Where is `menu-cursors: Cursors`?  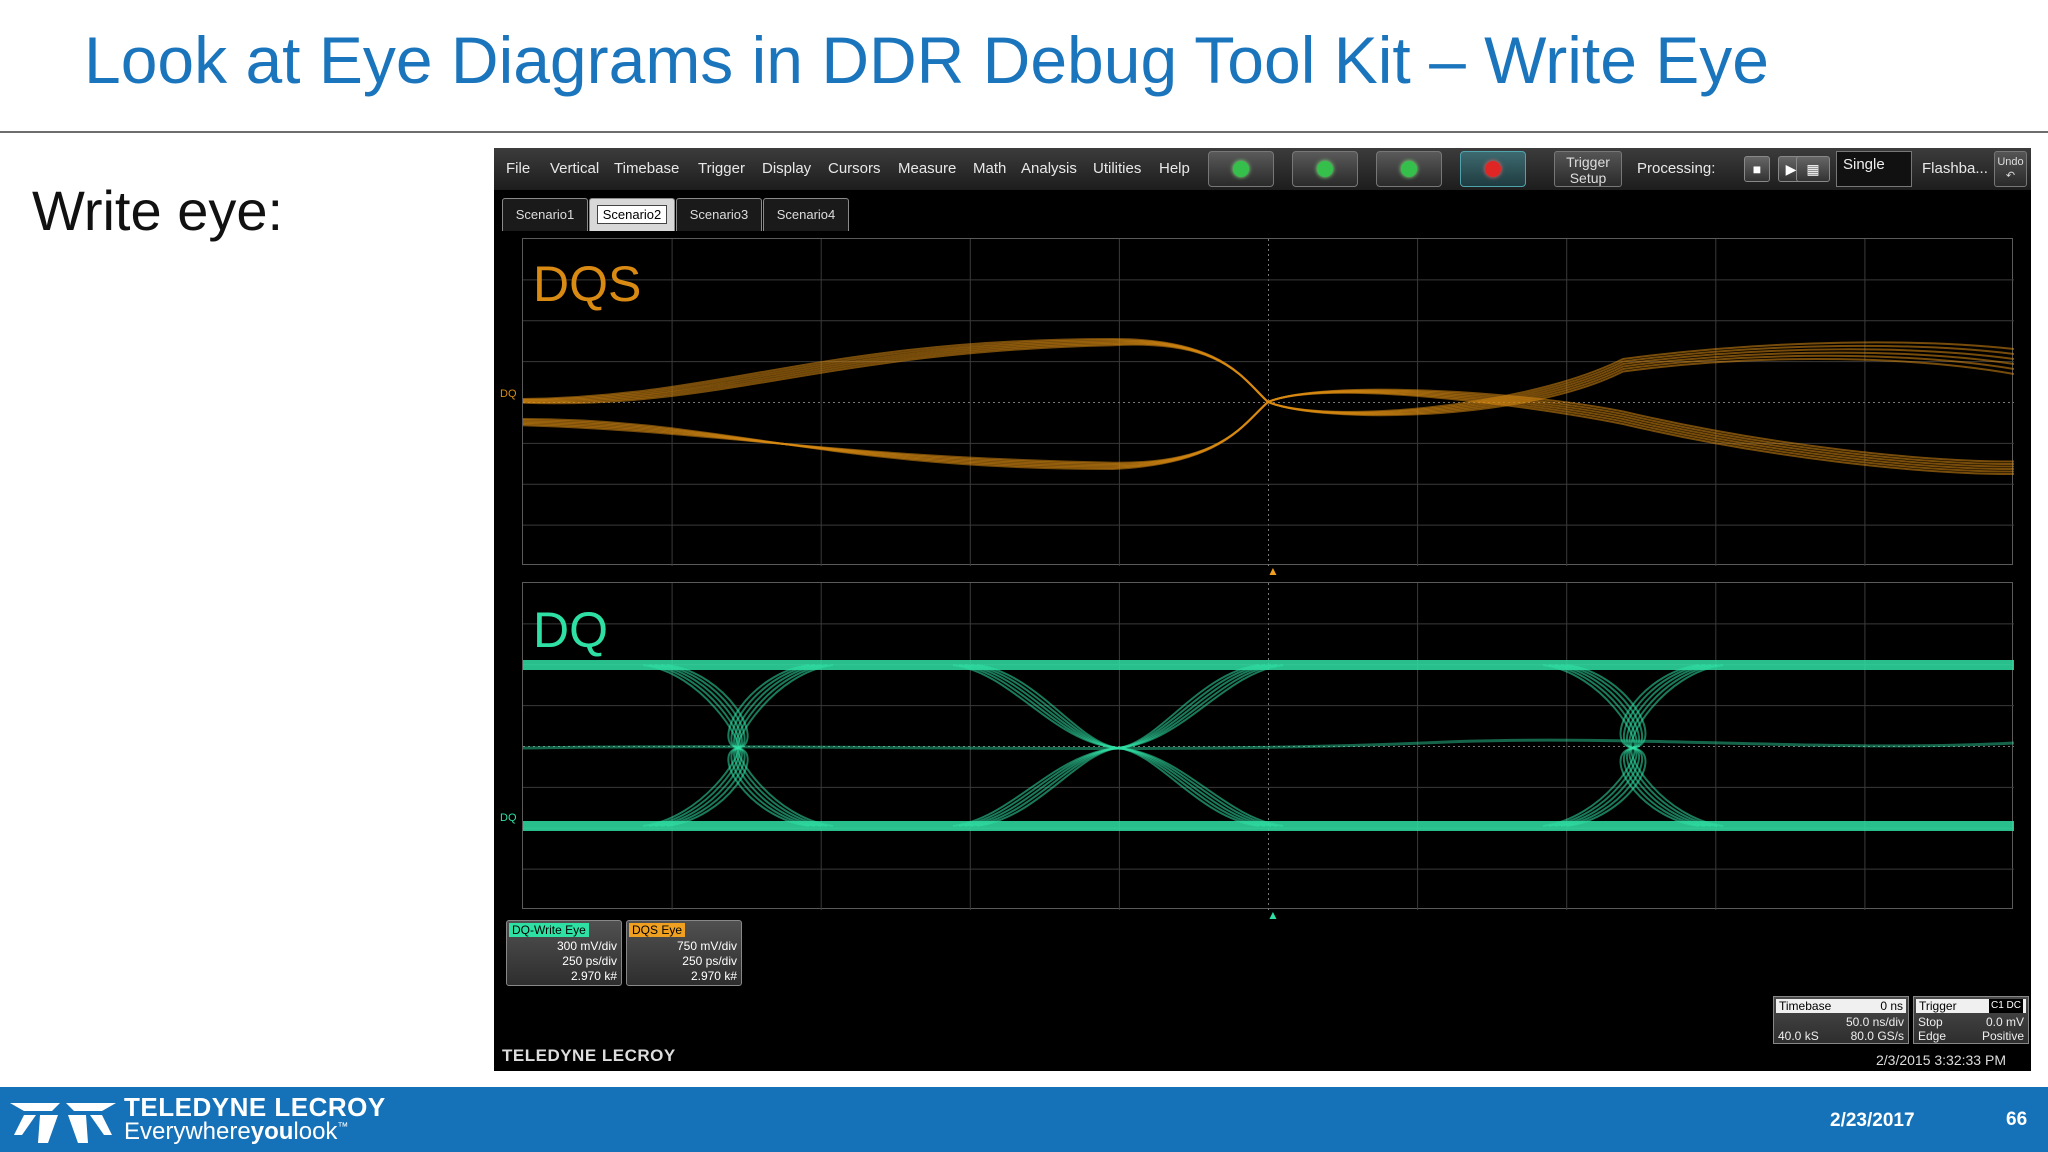 menu-cursors: Cursors is located at coordinates (854, 168).